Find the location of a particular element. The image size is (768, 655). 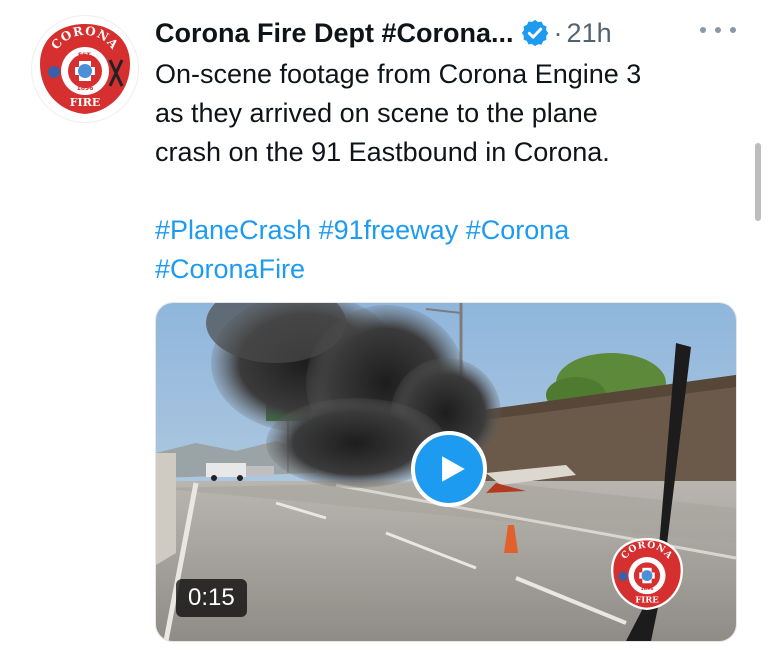

play-icon is located at coordinates (453, 469).